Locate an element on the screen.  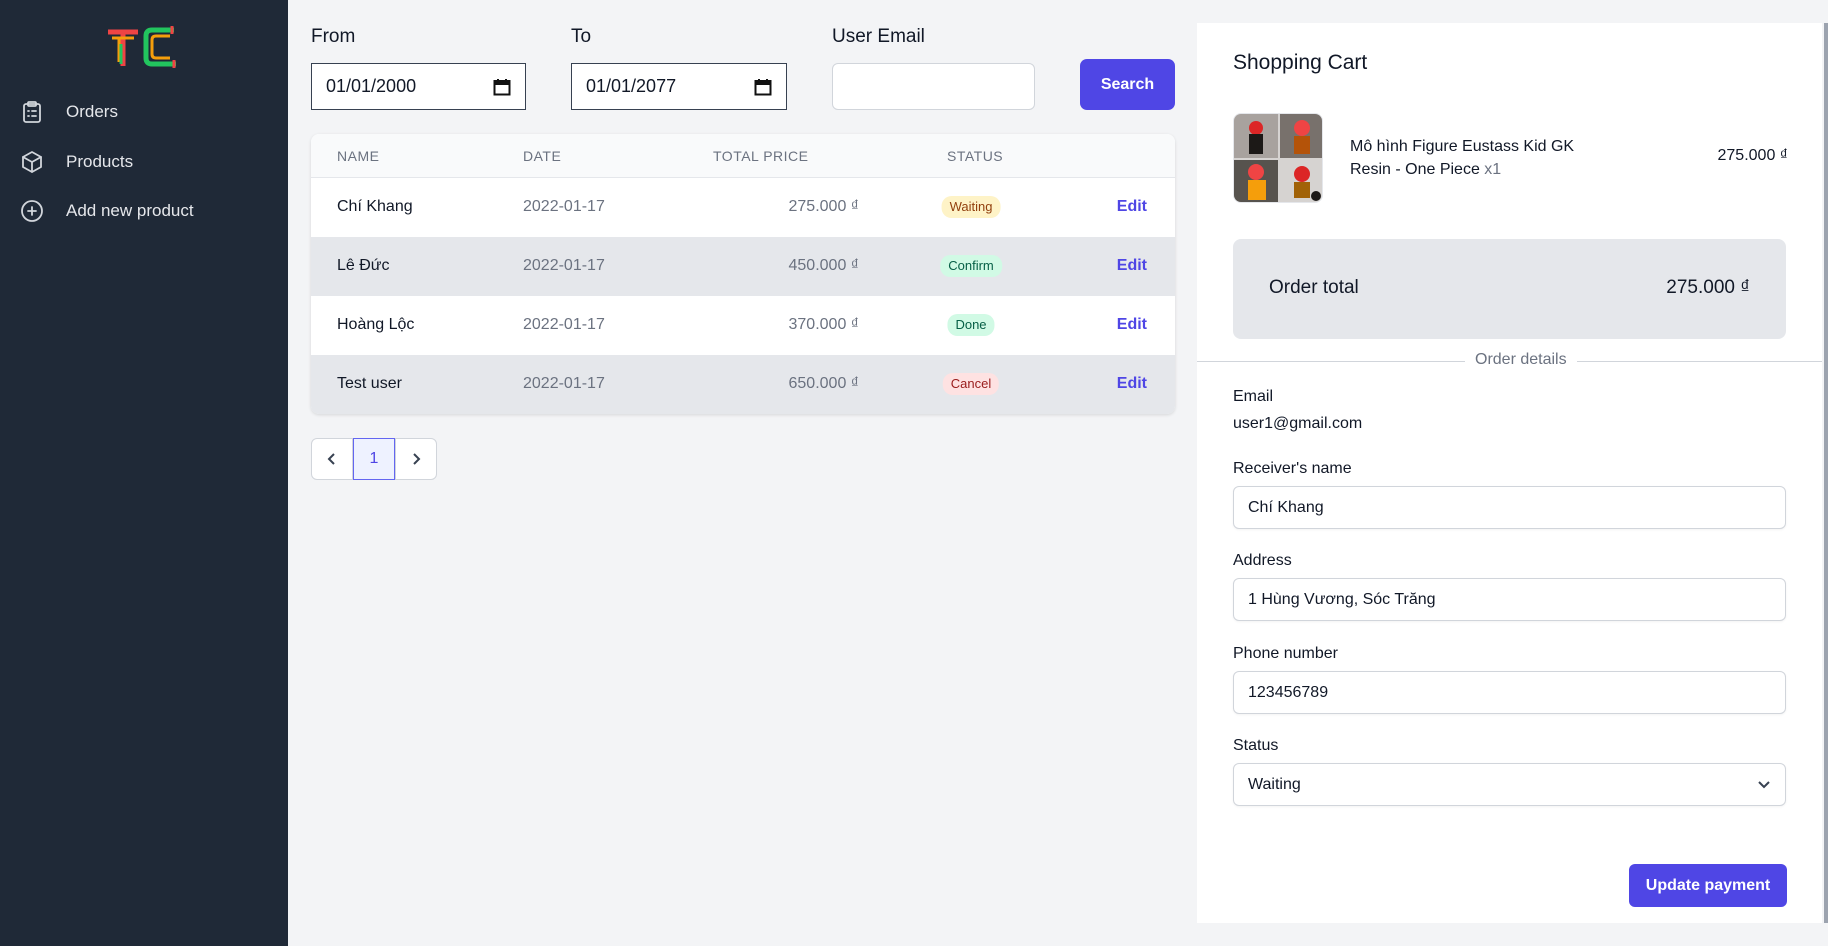
sidebar-item-add-new-product: Add new product is located at coordinates (107, 211).